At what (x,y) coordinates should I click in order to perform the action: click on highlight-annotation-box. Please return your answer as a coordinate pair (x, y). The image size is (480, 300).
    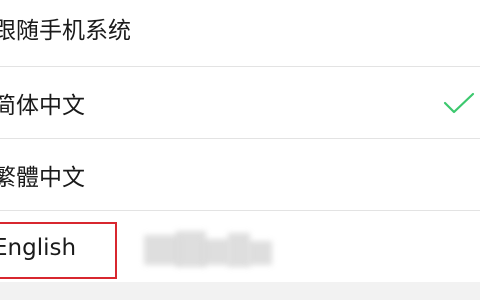
    Looking at the image, I should click on (58, 250).